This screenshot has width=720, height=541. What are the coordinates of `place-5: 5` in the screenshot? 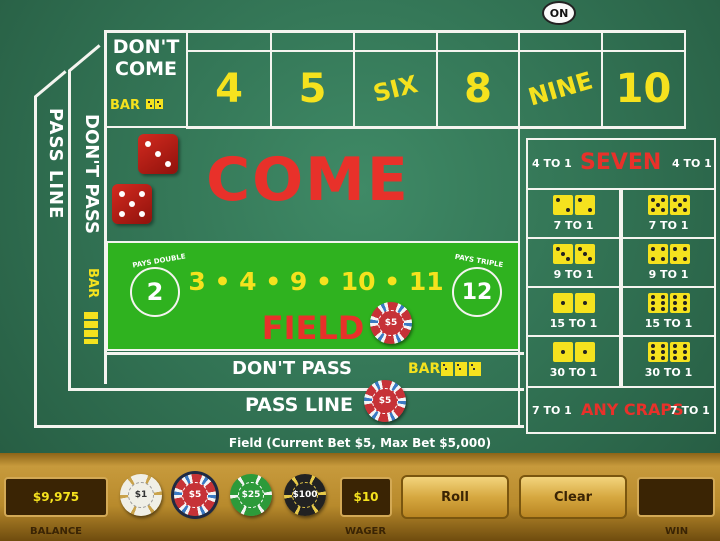 It's located at (312, 89).